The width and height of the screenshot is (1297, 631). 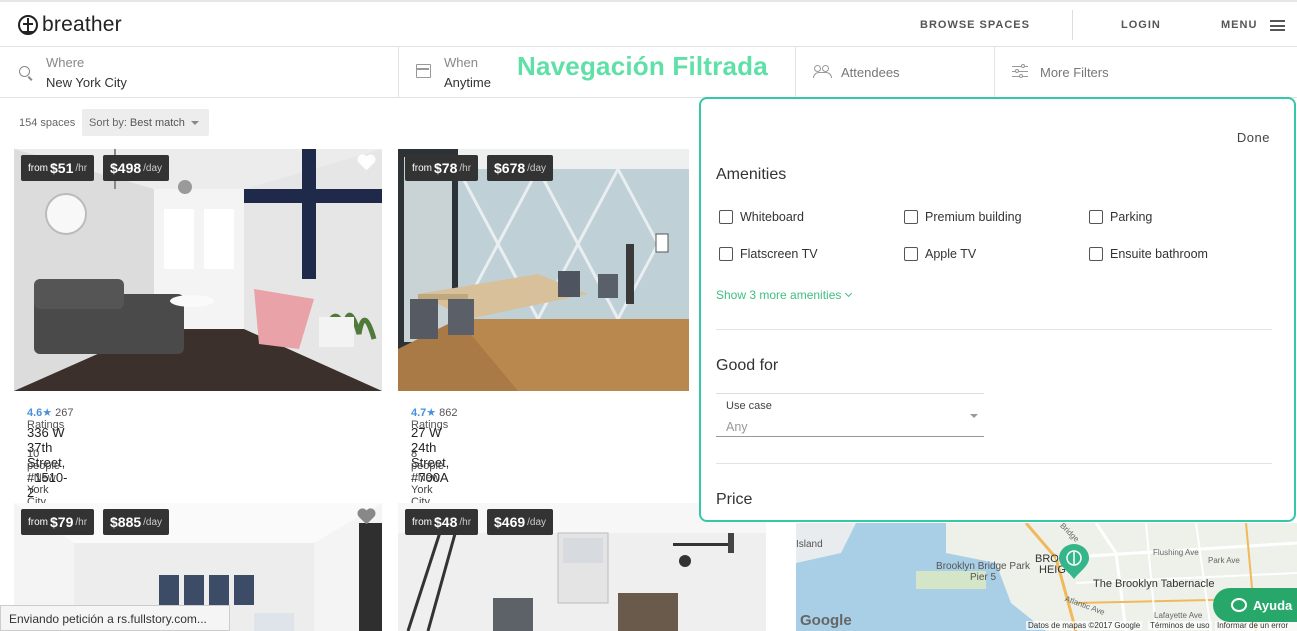 What do you see at coordinates (442, 168) in the screenshot?
I see `hourly-price-tag: from $78/hr` at bounding box center [442, 168].